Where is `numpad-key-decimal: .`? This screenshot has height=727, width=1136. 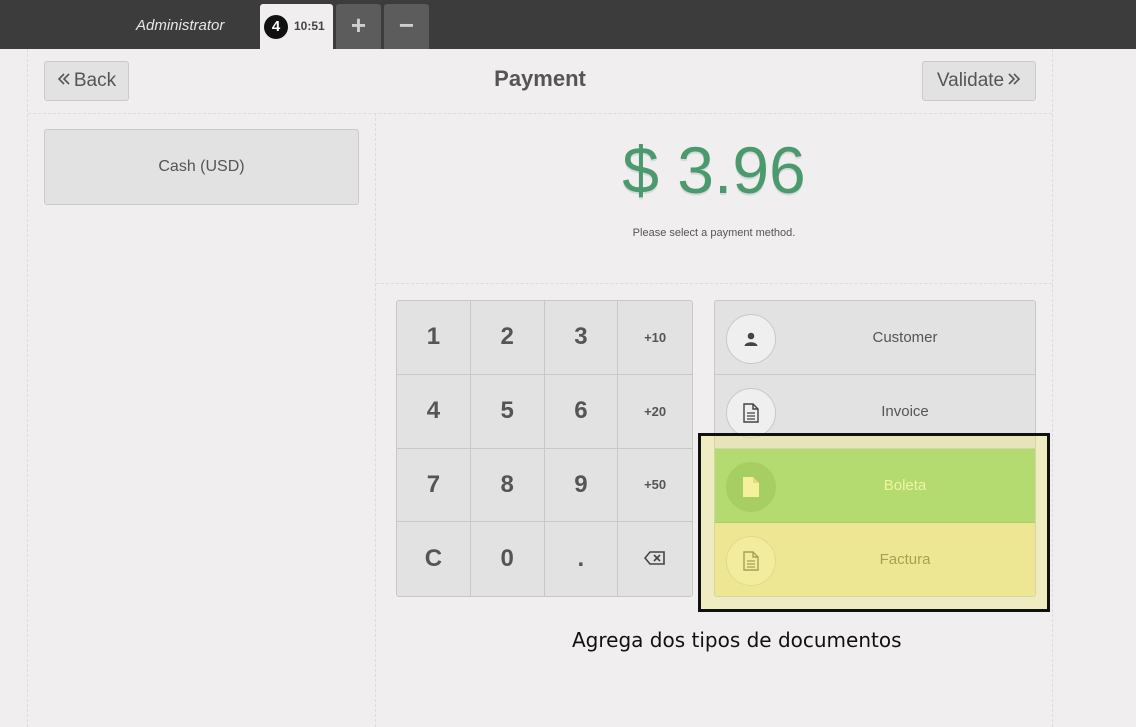
numpad-key-decimal: . is located at coordinates (582, 559).